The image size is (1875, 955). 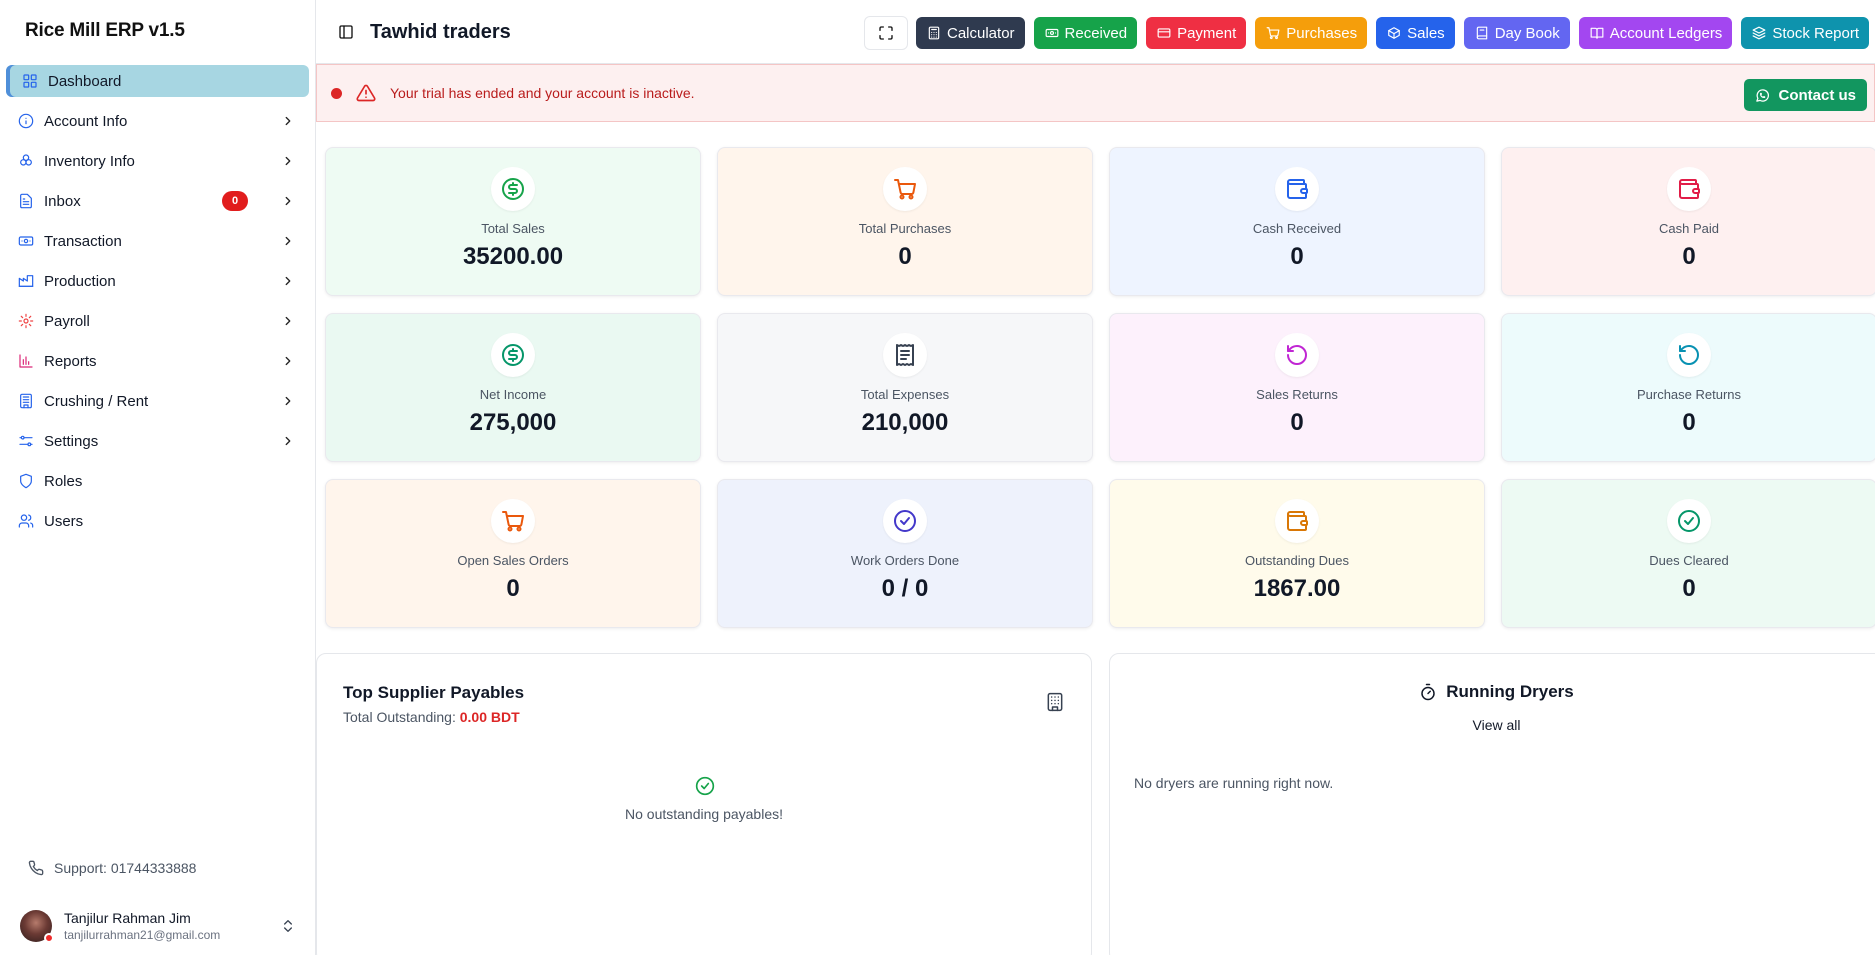 I want to click on bar-chart-icon, so click(x=26, y=361).